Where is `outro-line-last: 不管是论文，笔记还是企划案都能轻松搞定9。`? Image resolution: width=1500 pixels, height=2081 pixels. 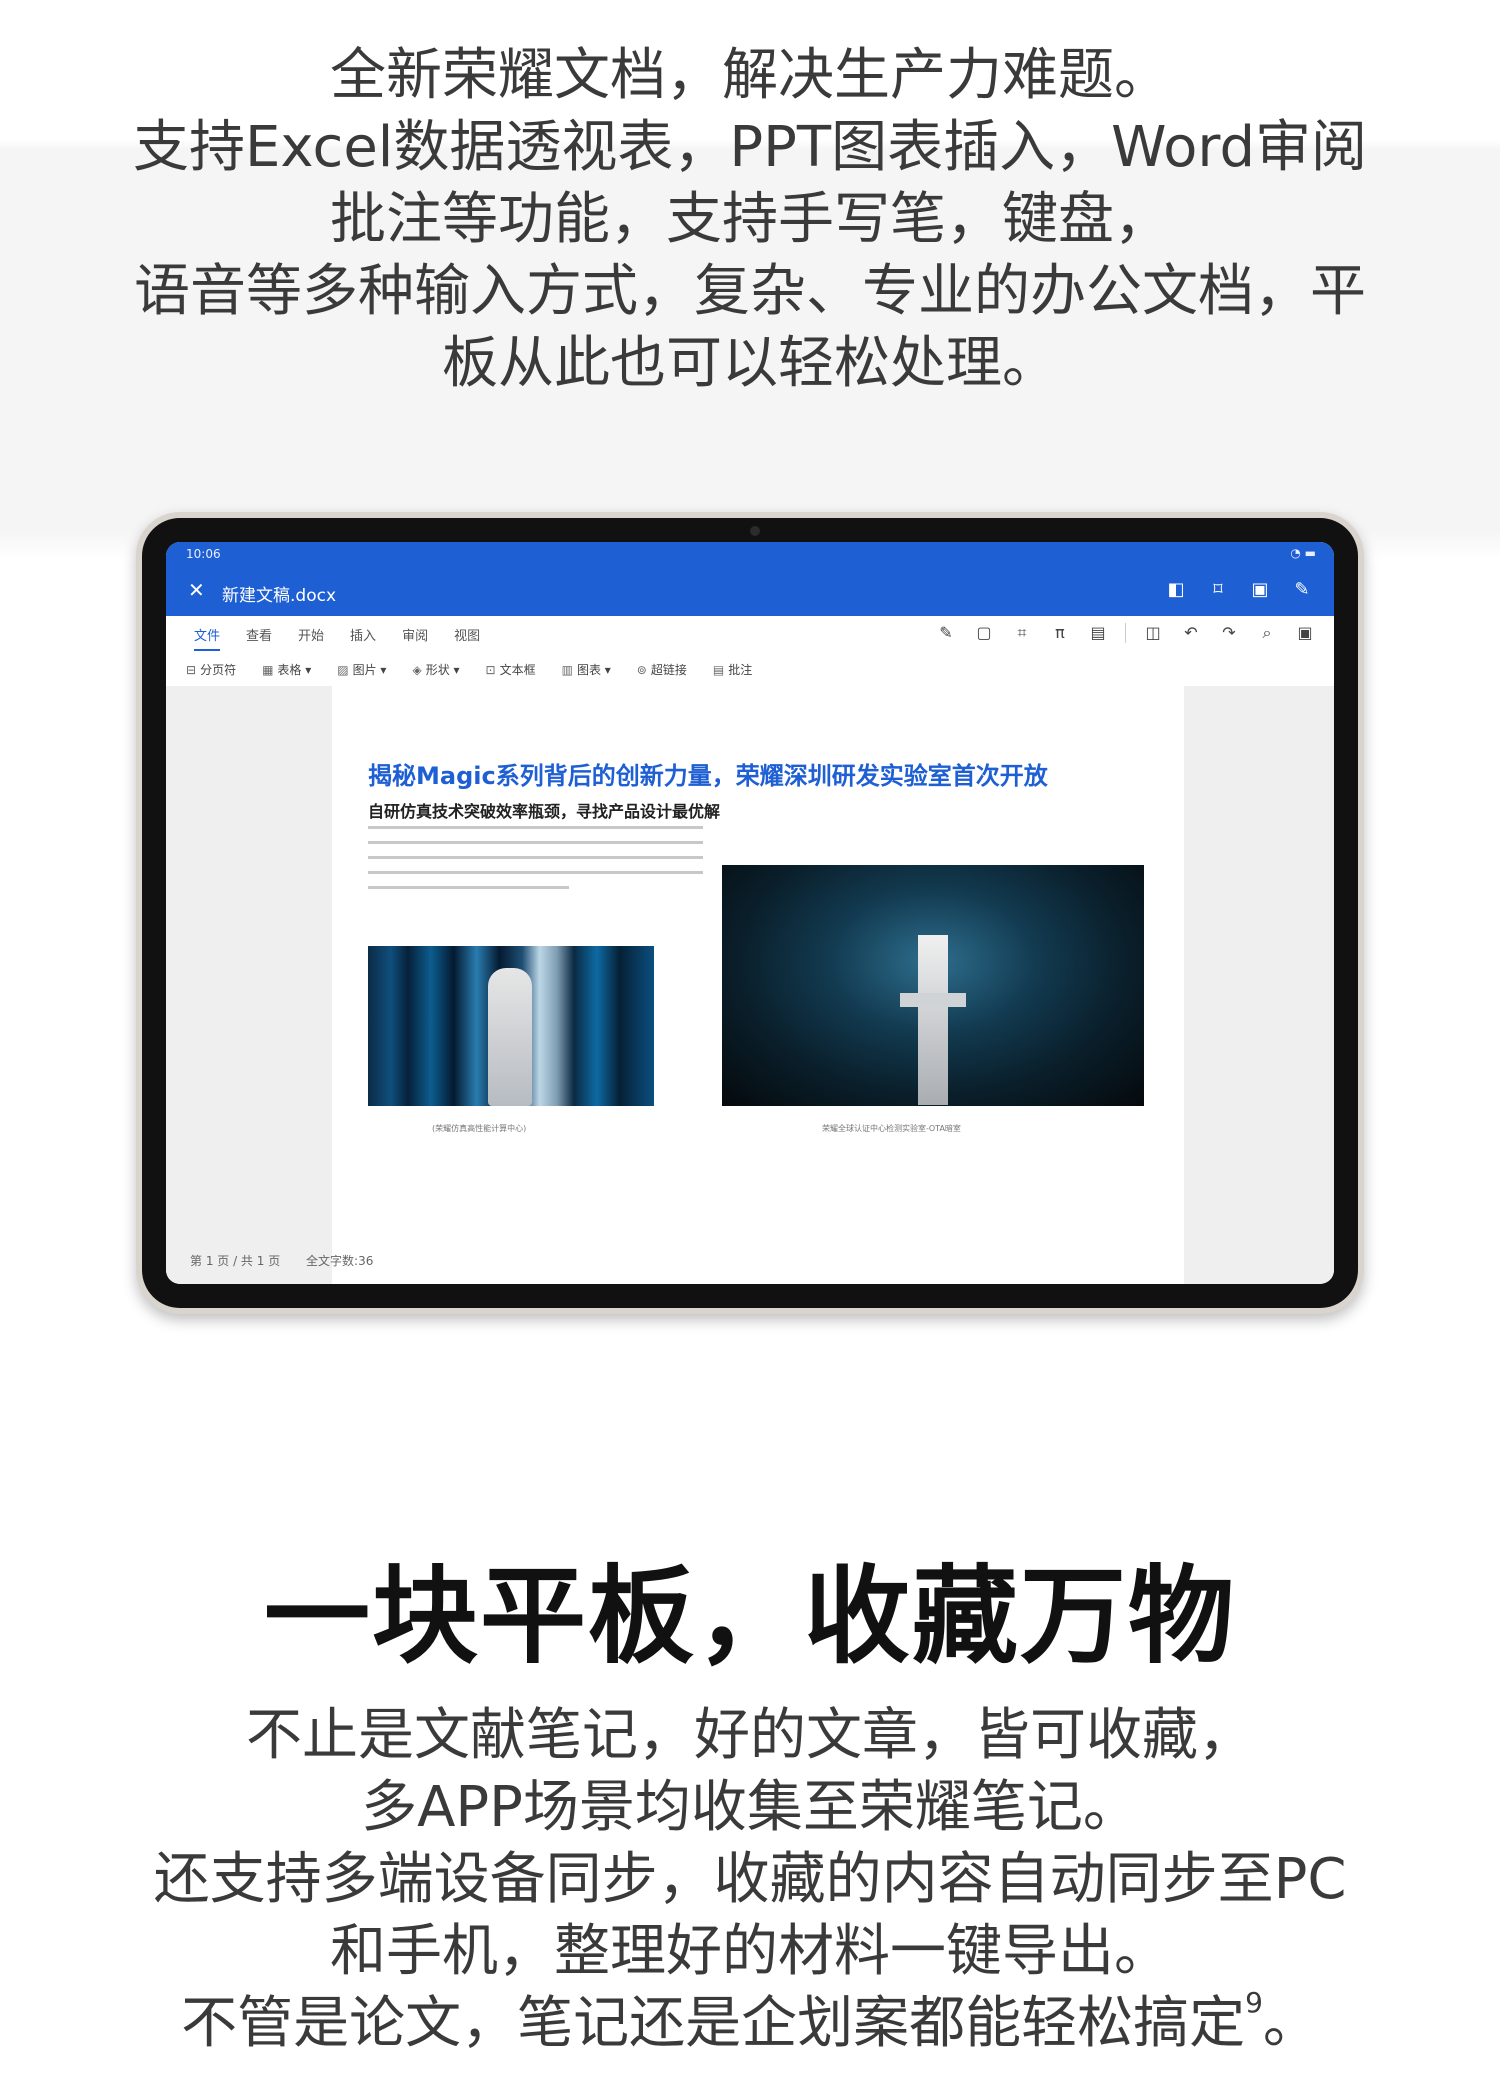
outro-line-last: 不管是论文，笔记还是企划案都能轻松搞定9。 is located at coordinates (750, 2024).